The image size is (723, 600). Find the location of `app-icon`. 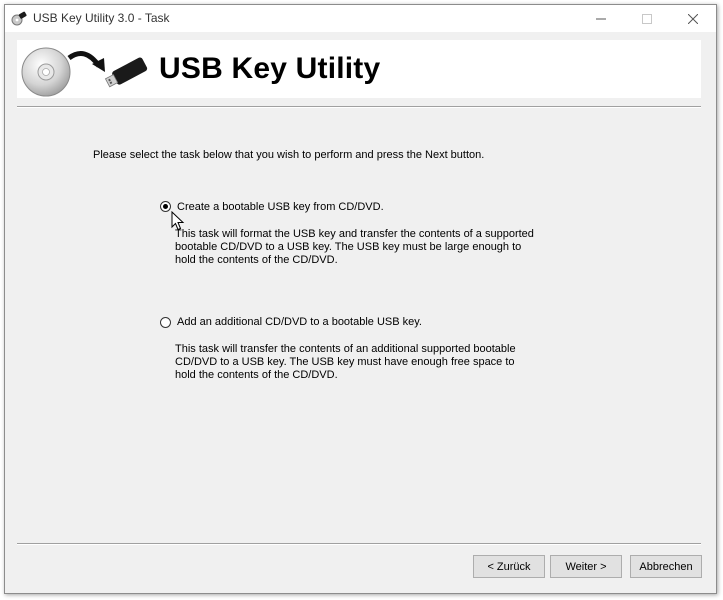

app-icon is located at coordinates (19, 18).